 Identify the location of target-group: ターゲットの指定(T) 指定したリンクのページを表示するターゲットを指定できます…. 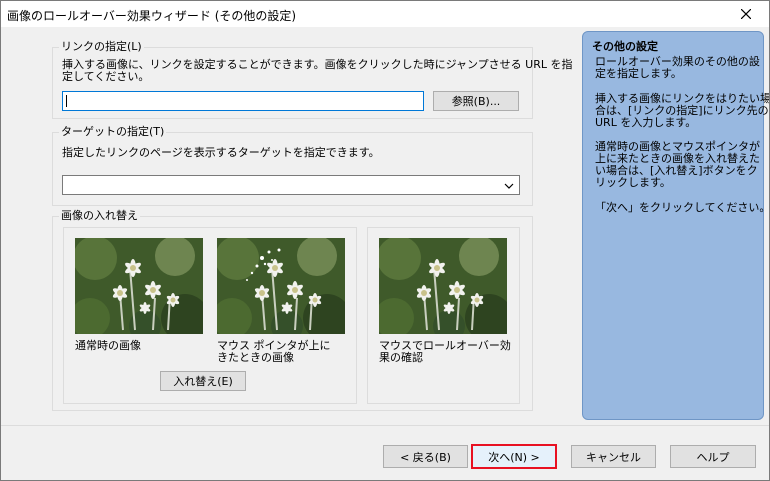
(292, 165).